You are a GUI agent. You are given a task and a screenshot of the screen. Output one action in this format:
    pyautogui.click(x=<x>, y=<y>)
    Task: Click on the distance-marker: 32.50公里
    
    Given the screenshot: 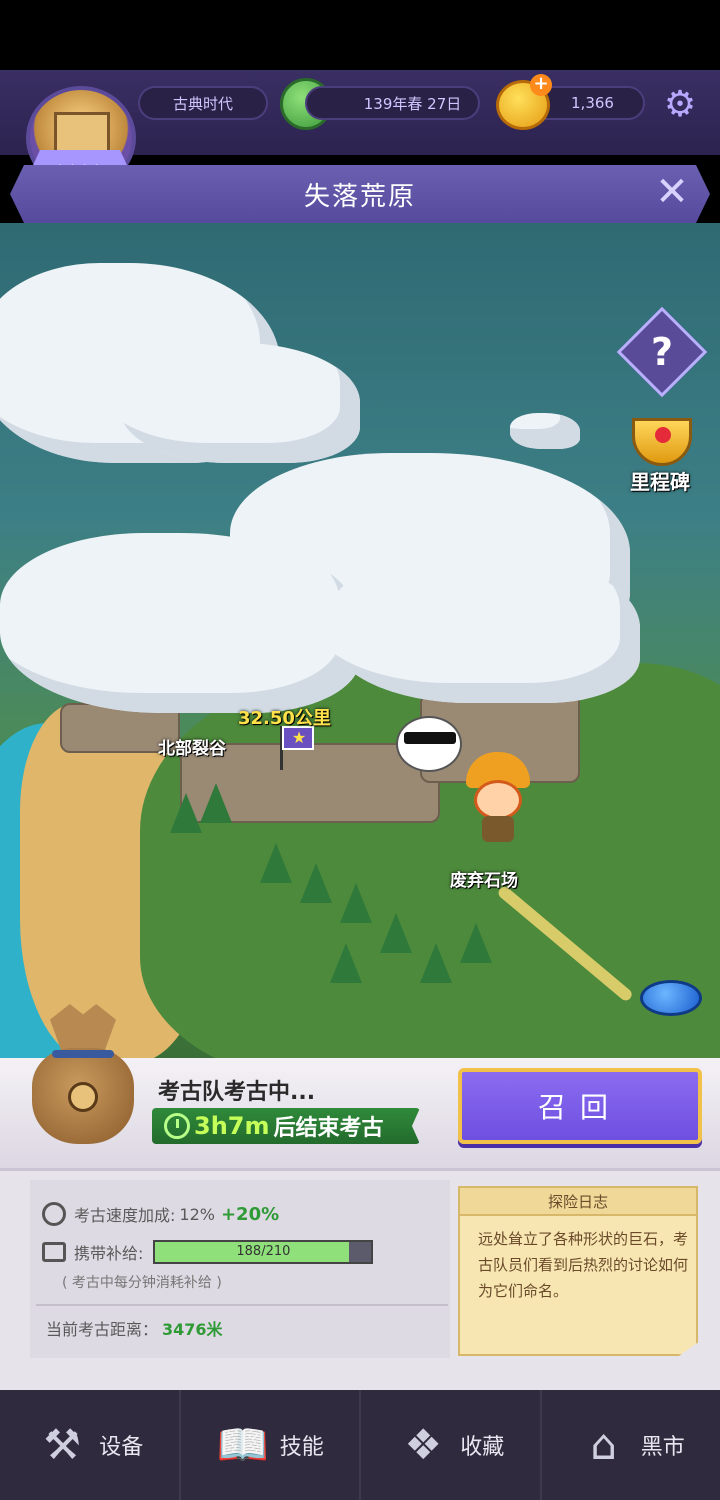 What is the action you would take?
    pyautogui.click(x=284, y=718)
    